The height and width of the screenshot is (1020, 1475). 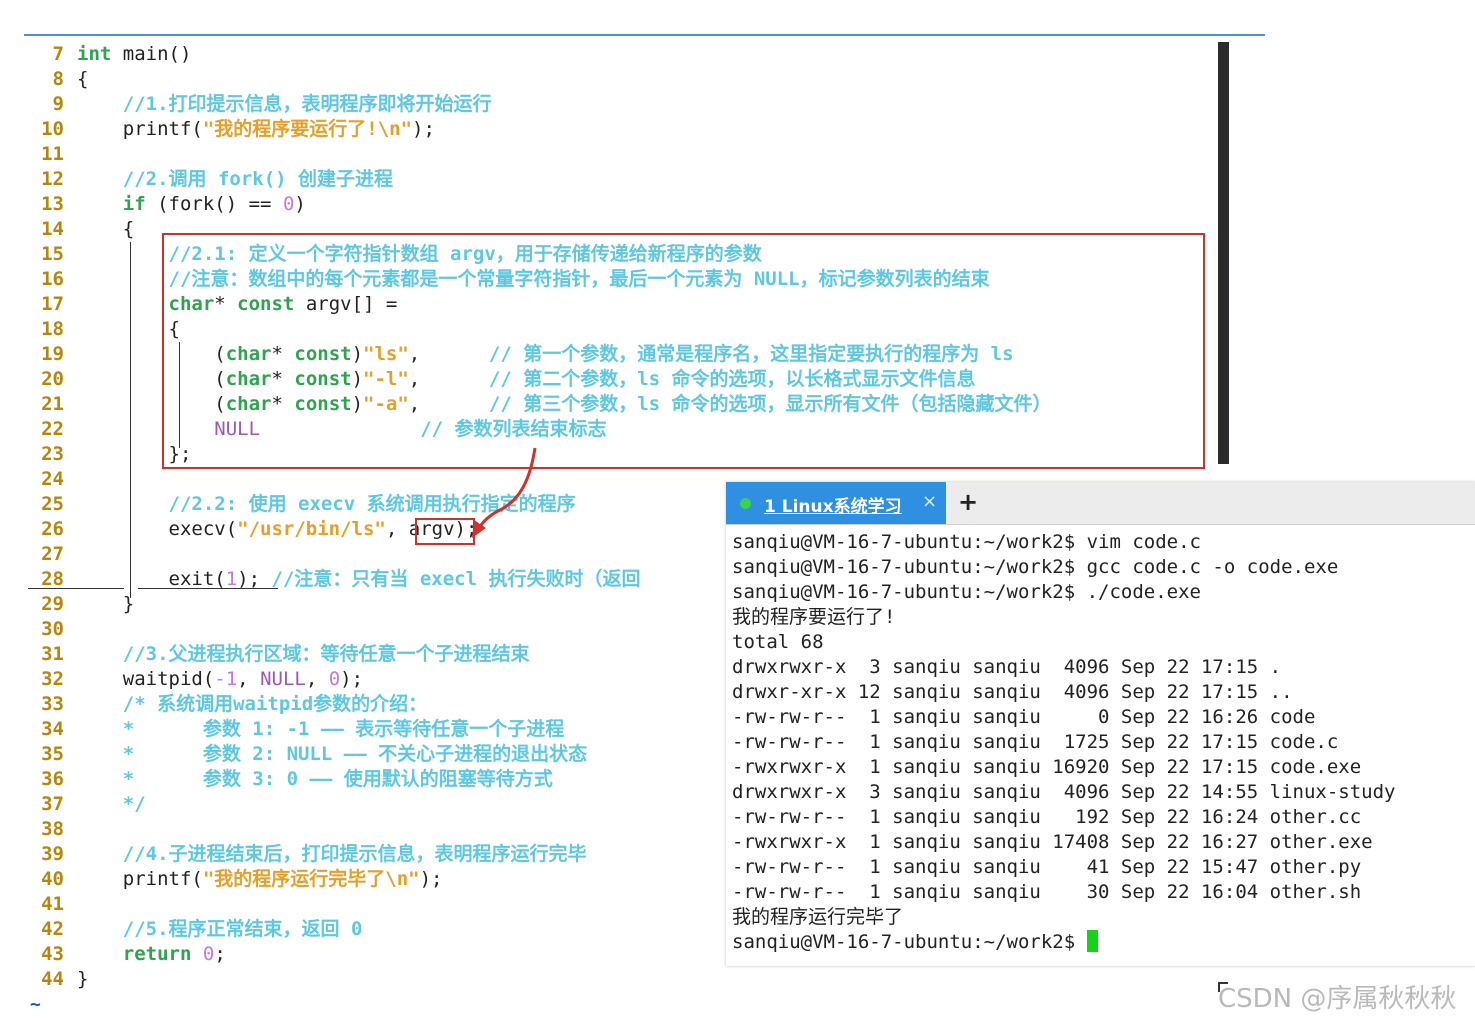 What do you see at coordinates (52, 329) in the screenshot?
I see `line-number: 18` at bounding box center [52, 329].